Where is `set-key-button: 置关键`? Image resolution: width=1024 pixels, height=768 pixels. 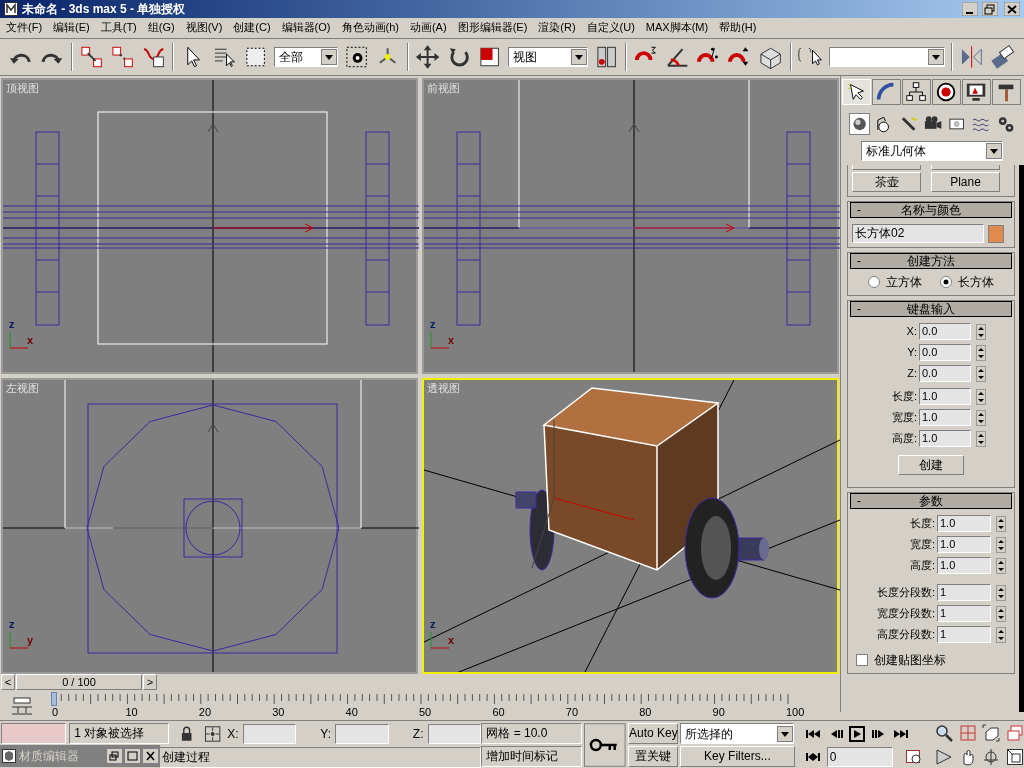 set-key-button: 置关键 is located at coordinates (652, 756).